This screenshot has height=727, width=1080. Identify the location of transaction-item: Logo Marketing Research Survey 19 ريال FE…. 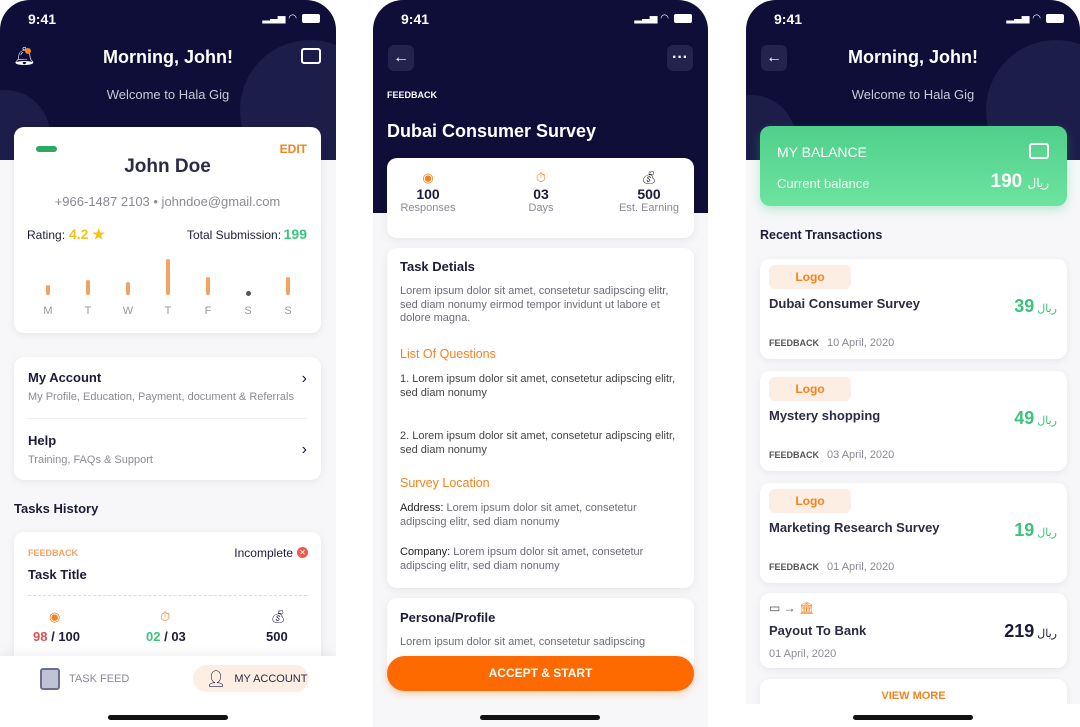
(913, 533).